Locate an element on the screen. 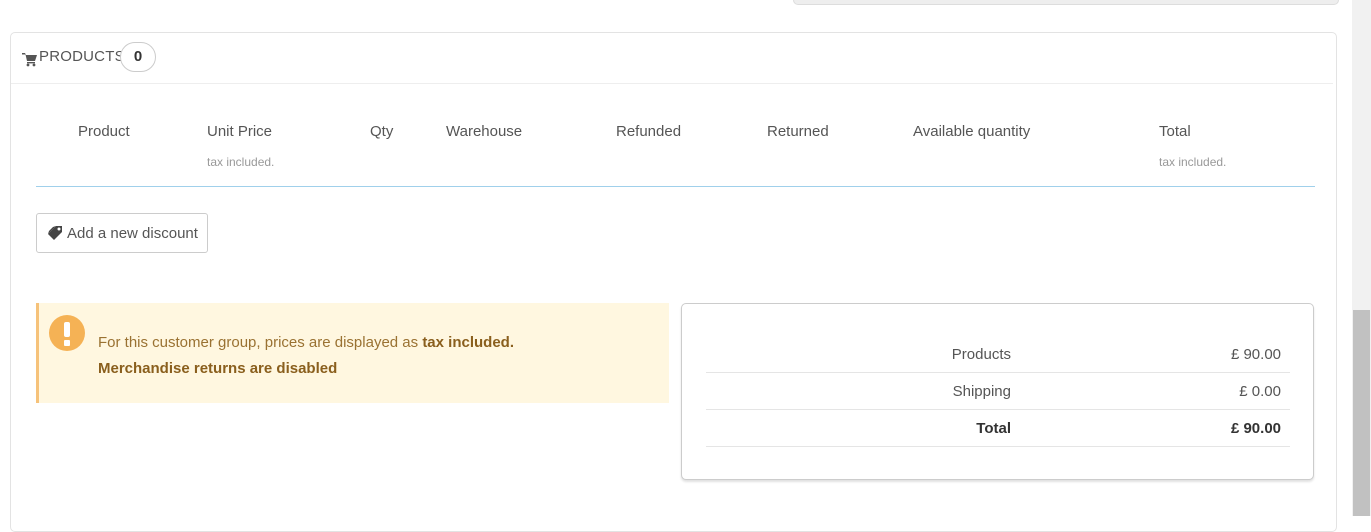 The height and width of the screenshot is (532, 1371). totals-row-shipping: Shipping £ 0.00 is located at coordinates (998, 391).